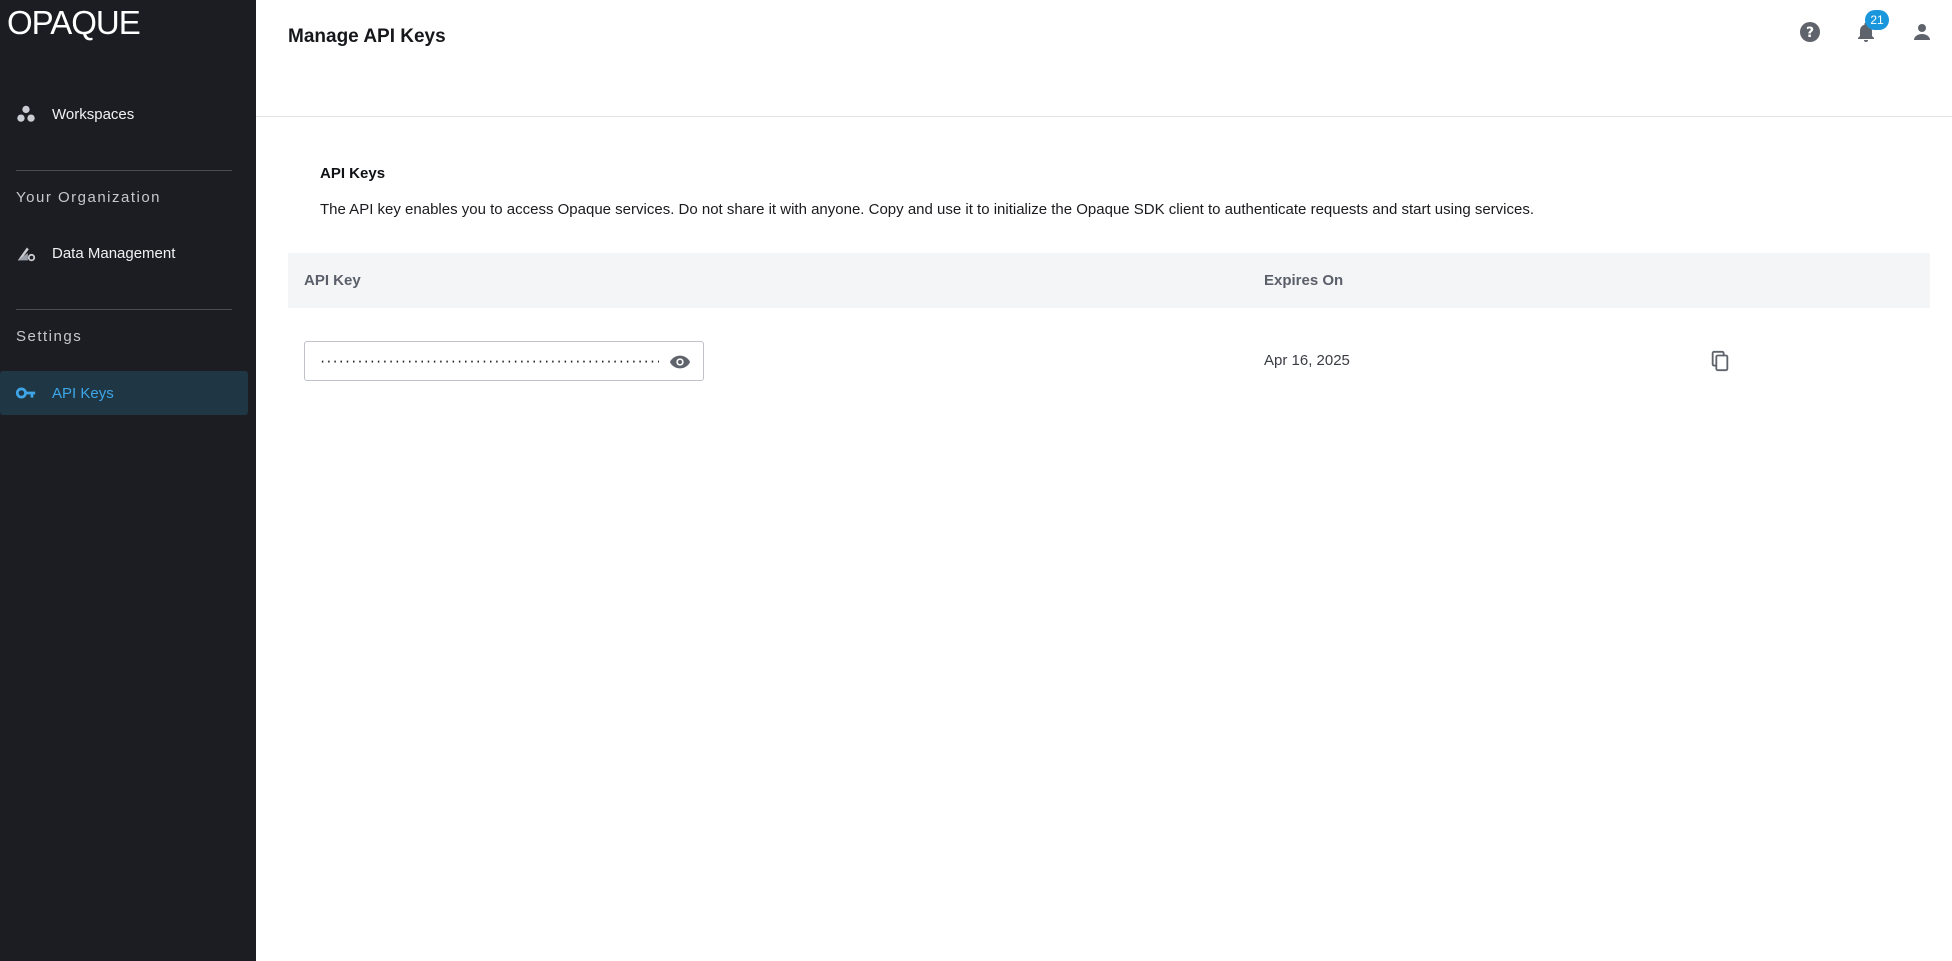  I want to click on person-icon, so click(1922, 32).